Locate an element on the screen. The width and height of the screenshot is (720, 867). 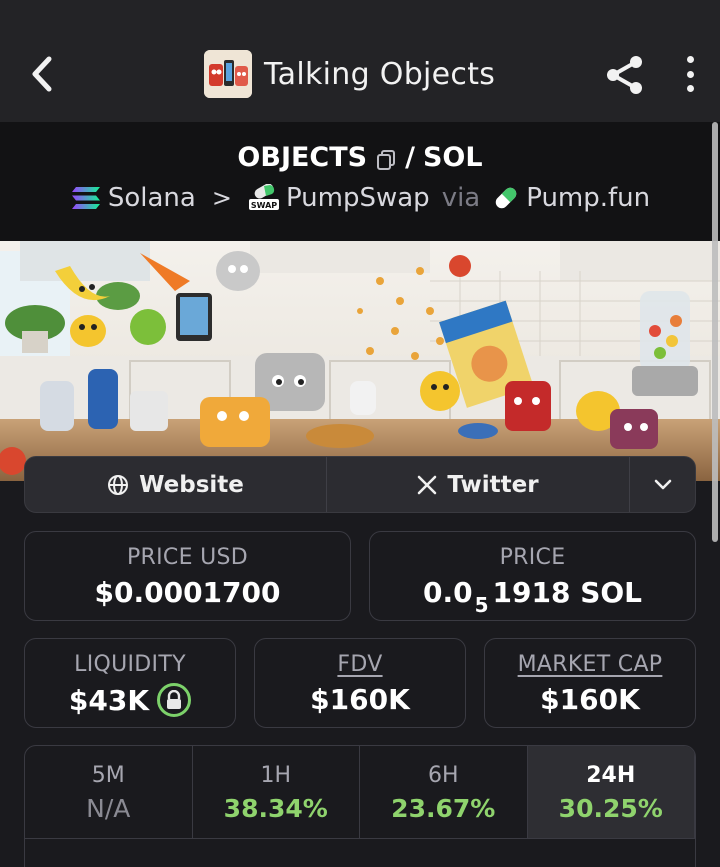
quote-token-symbol: SOL is located at coordinates (452, 157).